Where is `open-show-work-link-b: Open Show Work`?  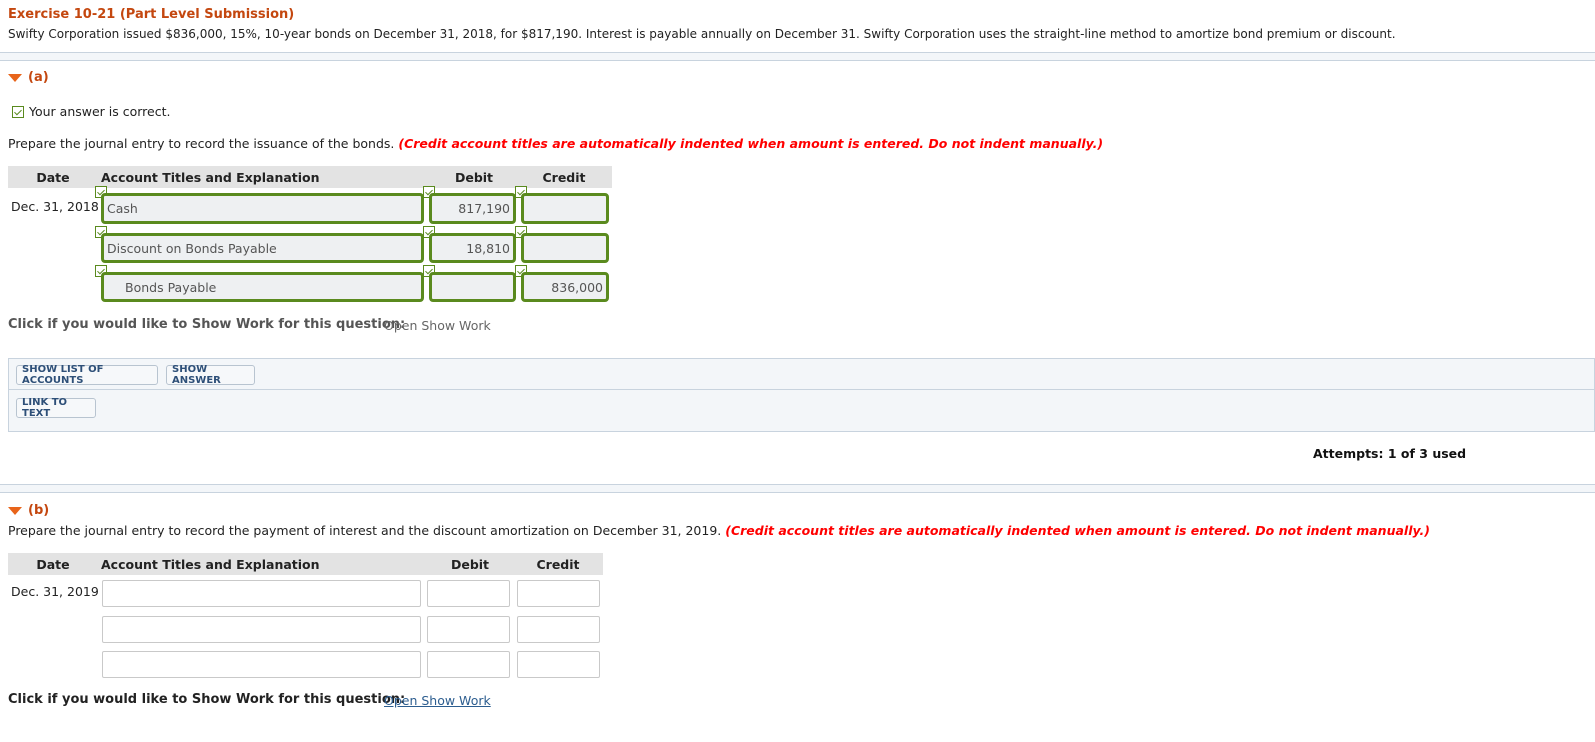
open-show-work-link-b: Open Show Work is located at coordinates (437, 700).